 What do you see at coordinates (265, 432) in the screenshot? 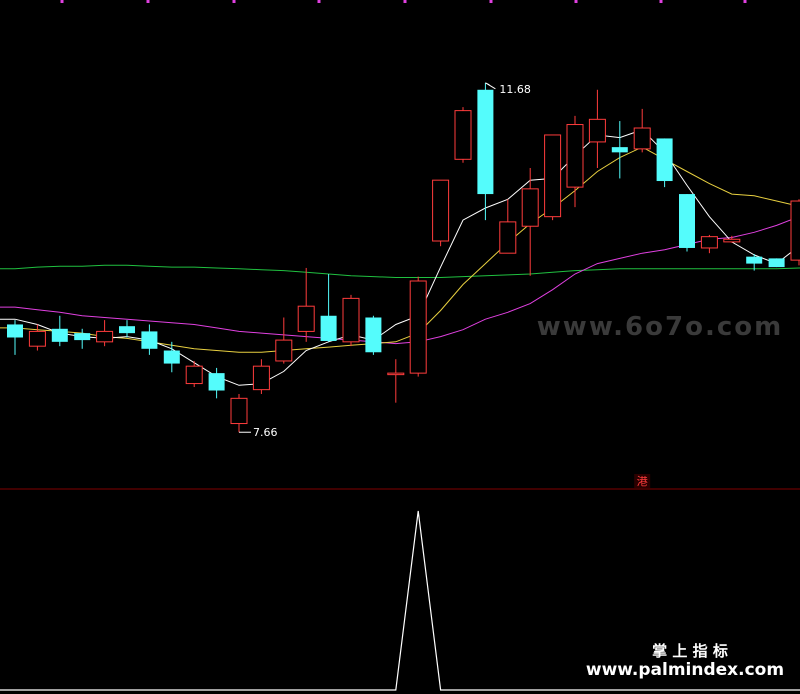
I see `low-price-label: 7.66` at bounding box center [265, 432].